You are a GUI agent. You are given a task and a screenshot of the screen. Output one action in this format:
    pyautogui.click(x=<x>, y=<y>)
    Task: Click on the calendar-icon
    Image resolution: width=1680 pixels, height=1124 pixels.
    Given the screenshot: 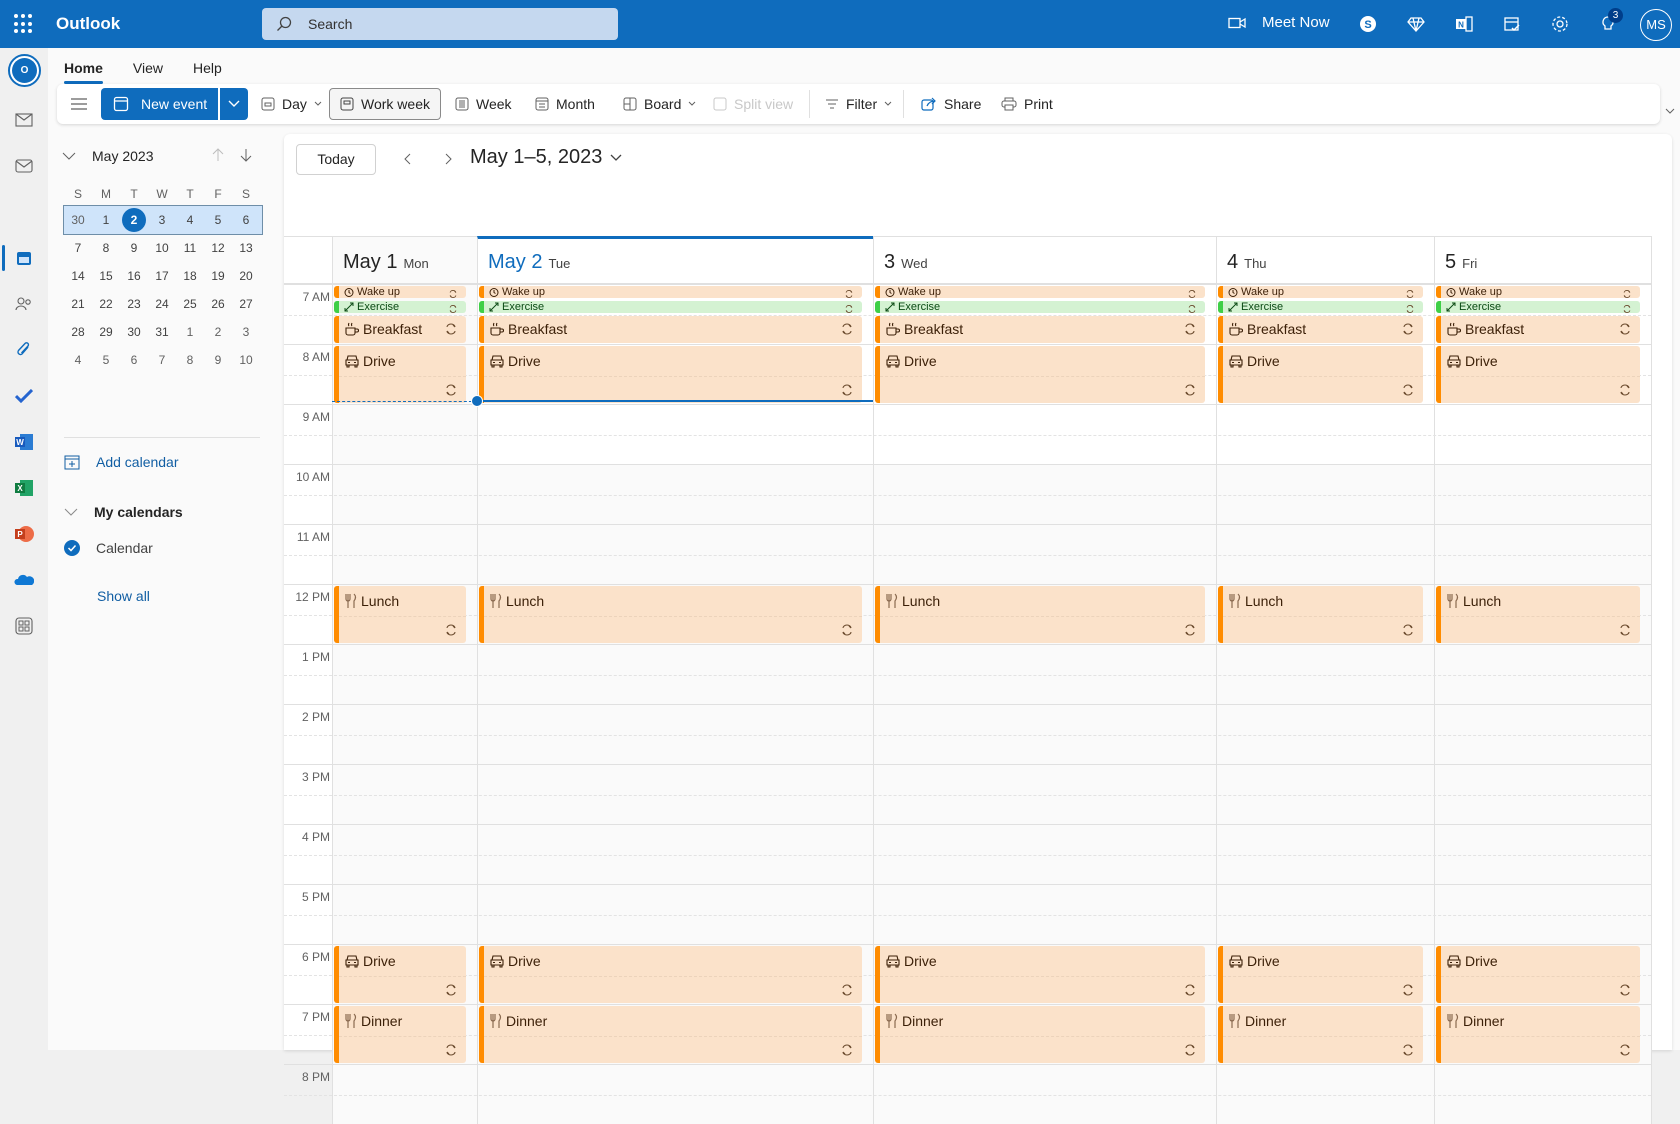 What is the action you would take?
    pyautogui.click(x=24, y=258)
    